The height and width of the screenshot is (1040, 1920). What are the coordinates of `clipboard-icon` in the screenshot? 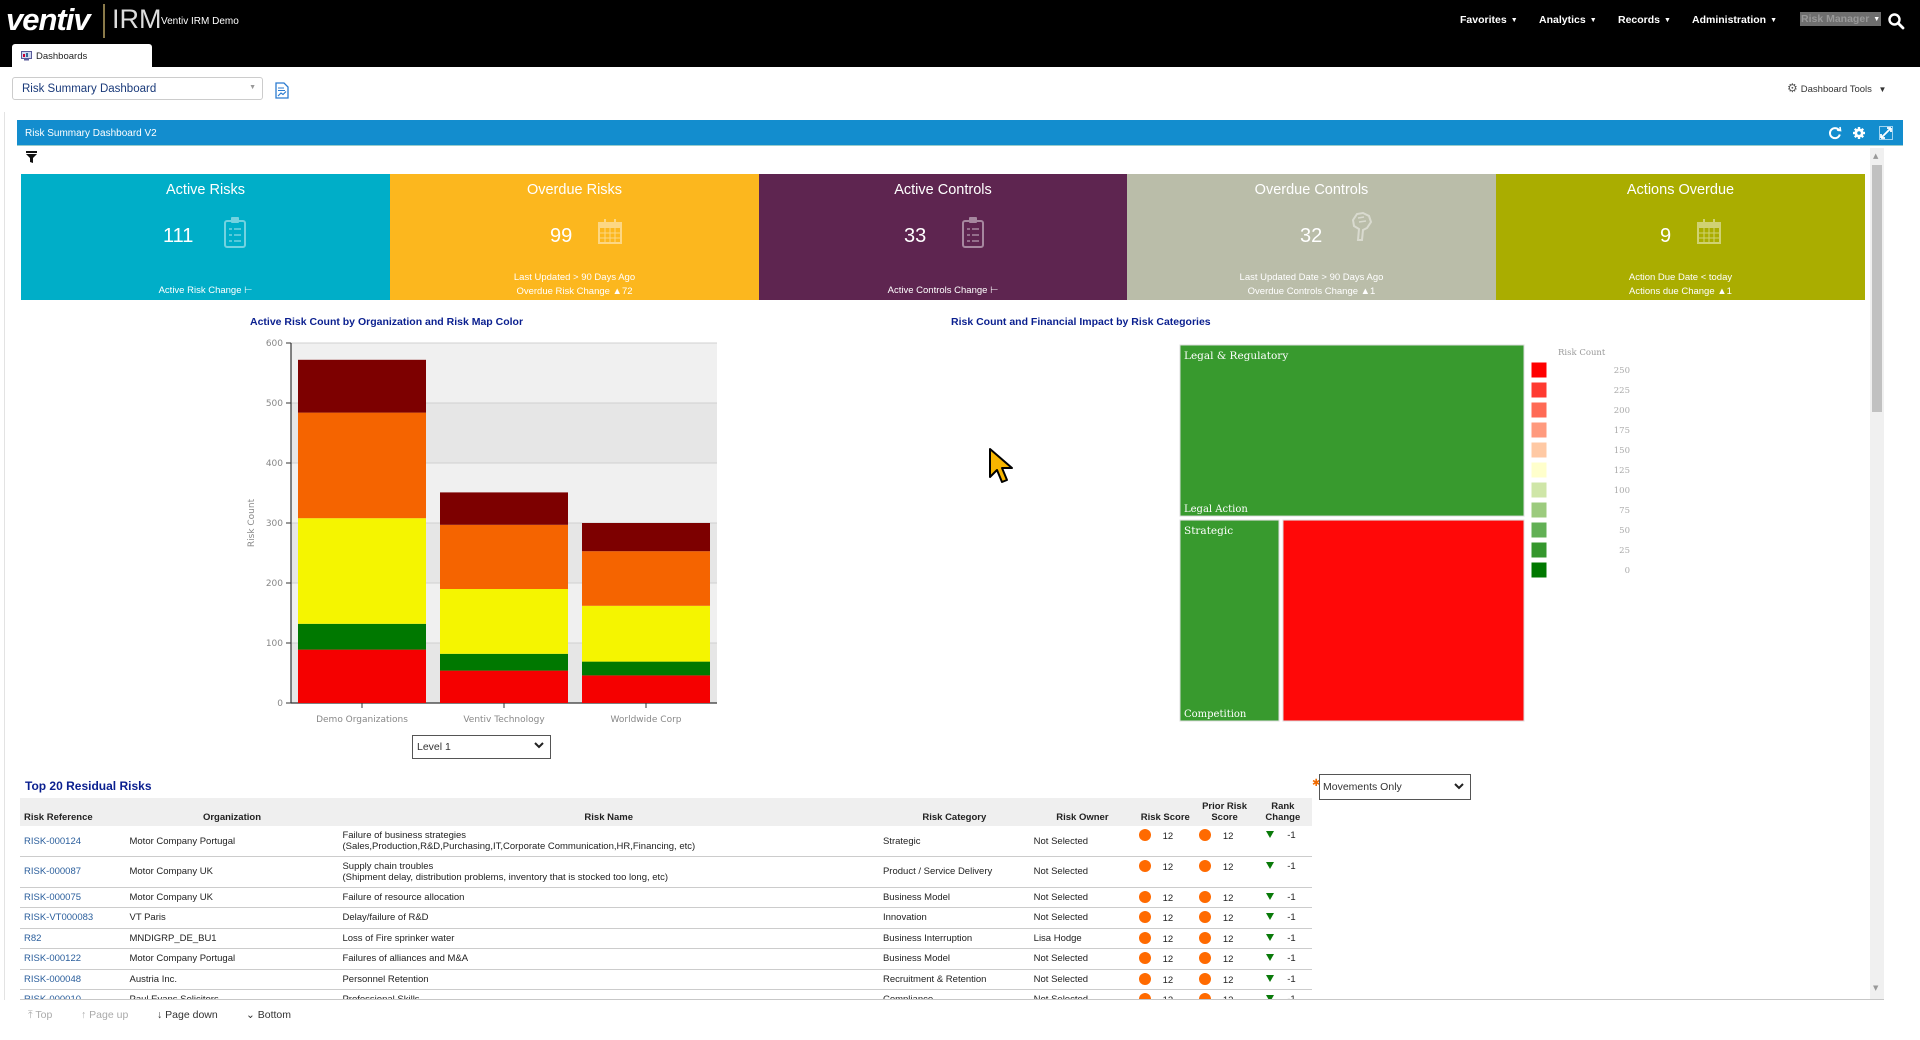 It's located at (235, 232).